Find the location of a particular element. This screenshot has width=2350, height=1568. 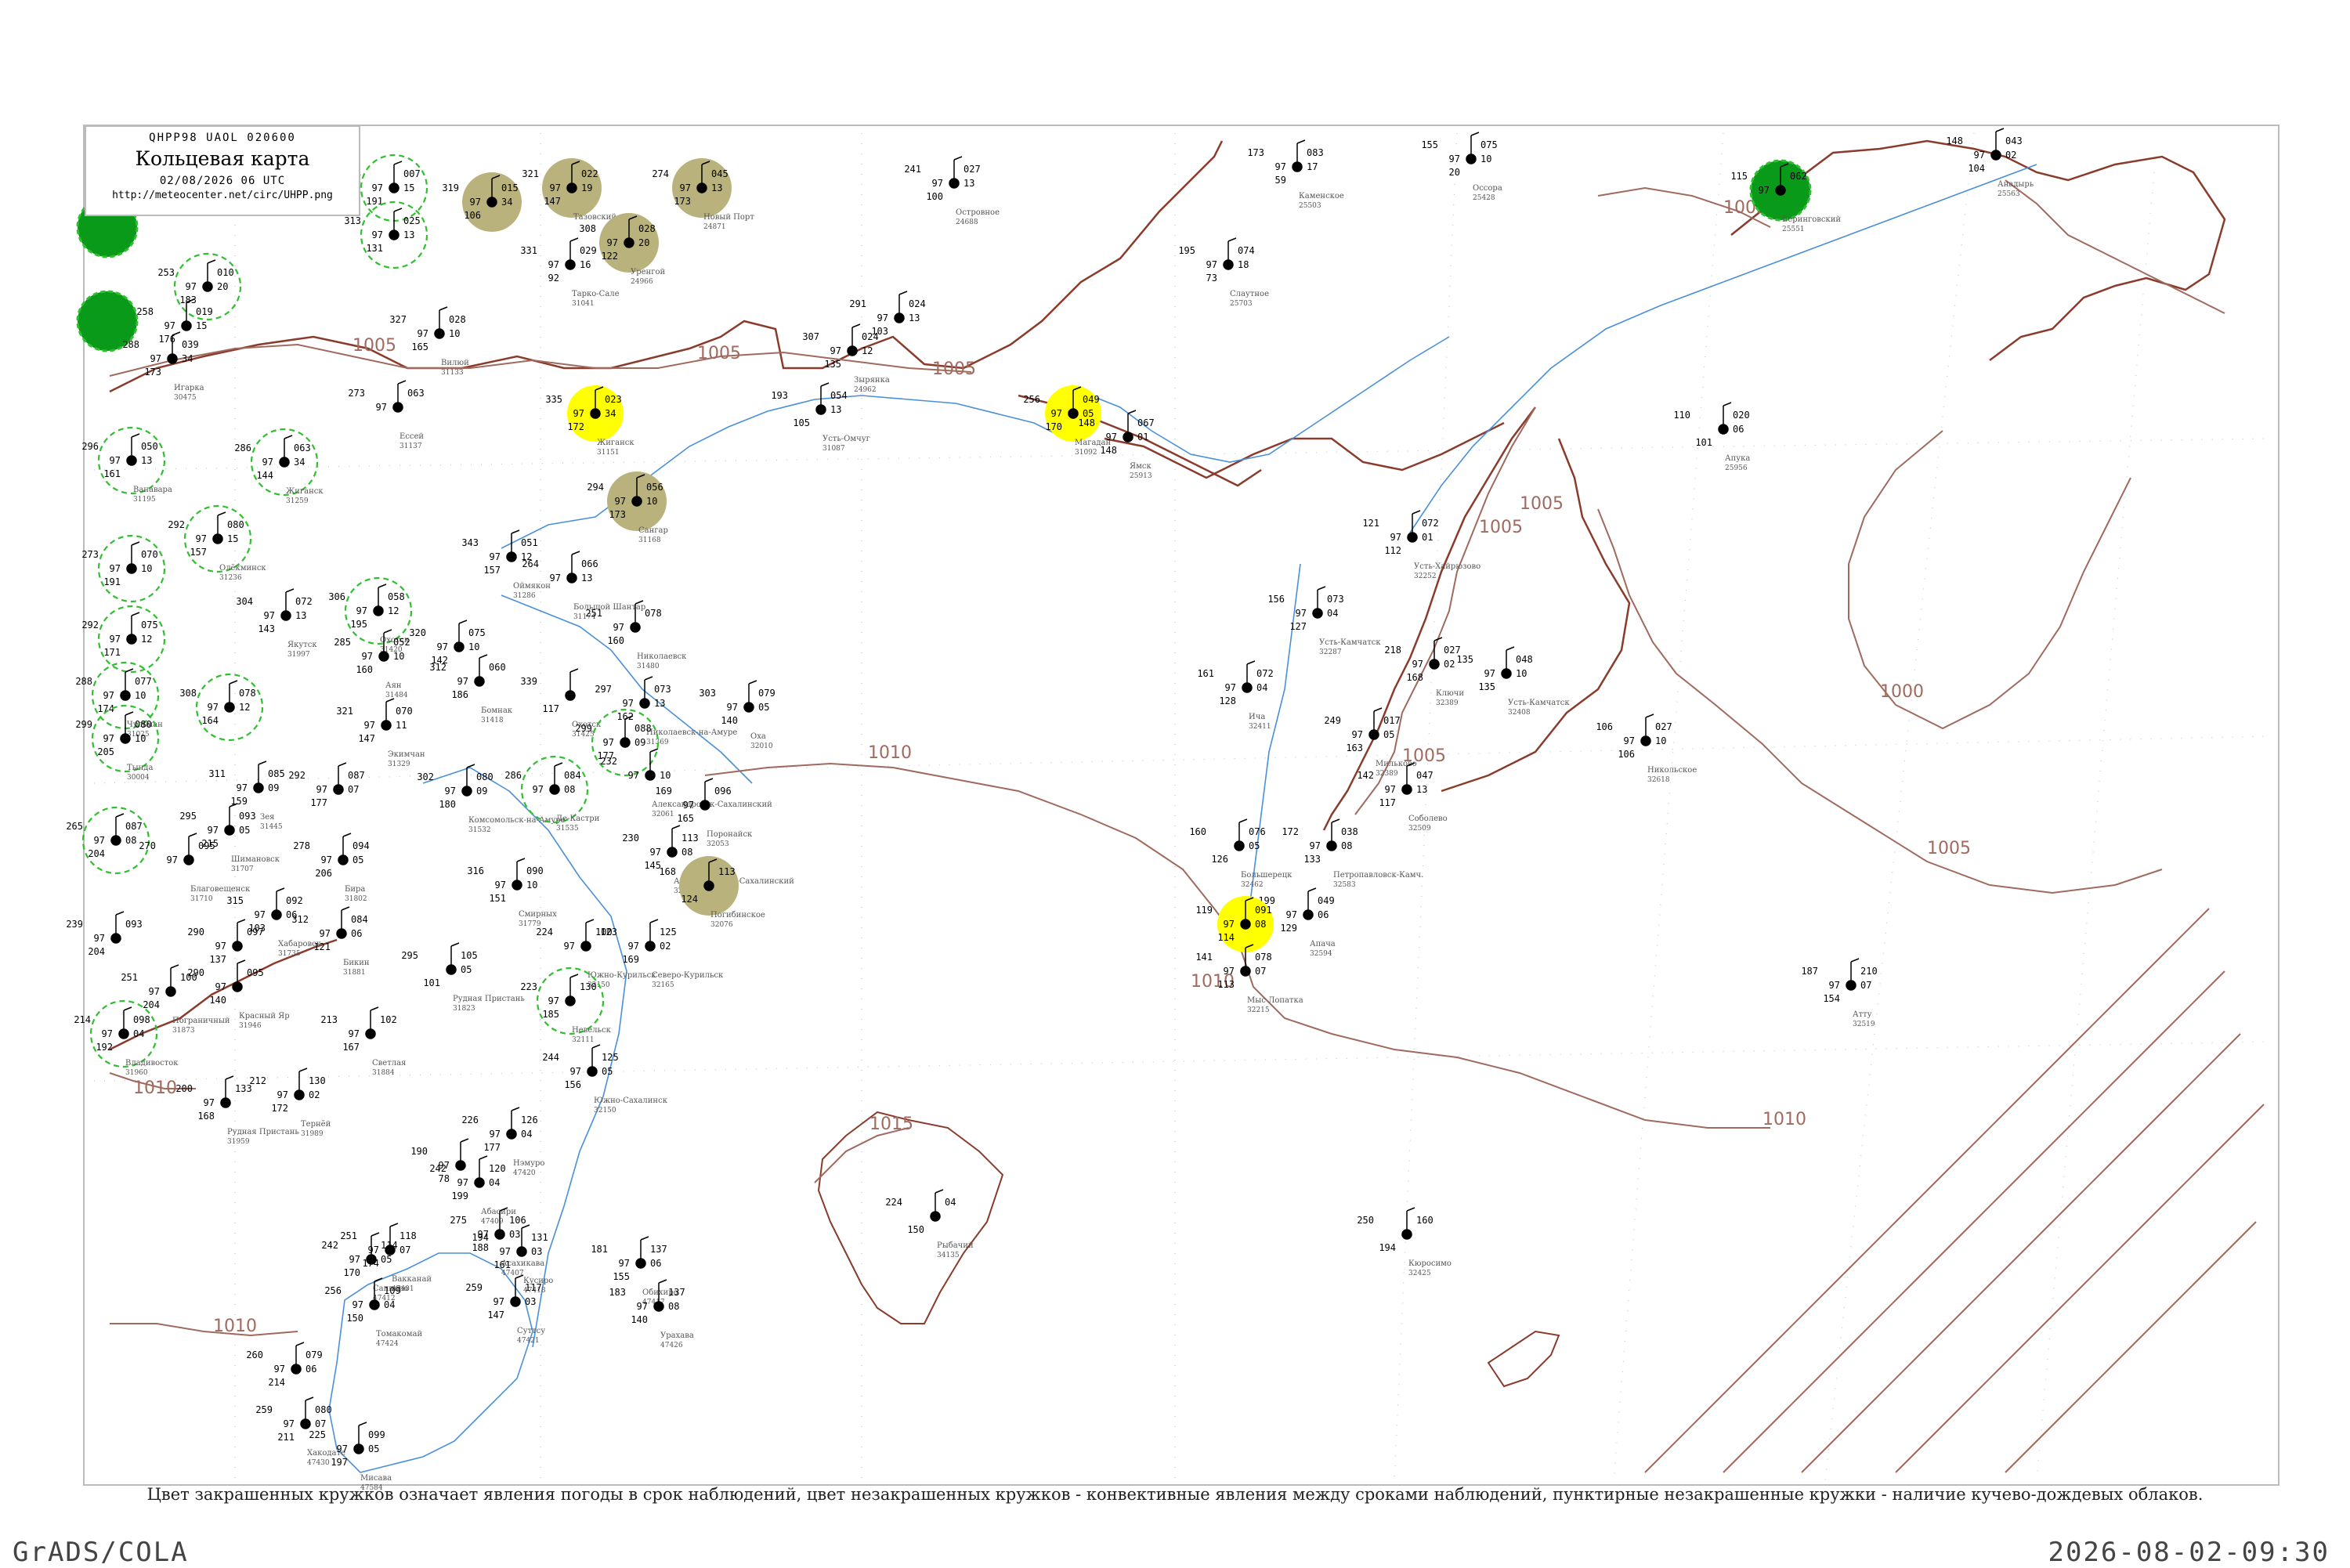

pressure-value: 315 is located at coordinates (235, 900).